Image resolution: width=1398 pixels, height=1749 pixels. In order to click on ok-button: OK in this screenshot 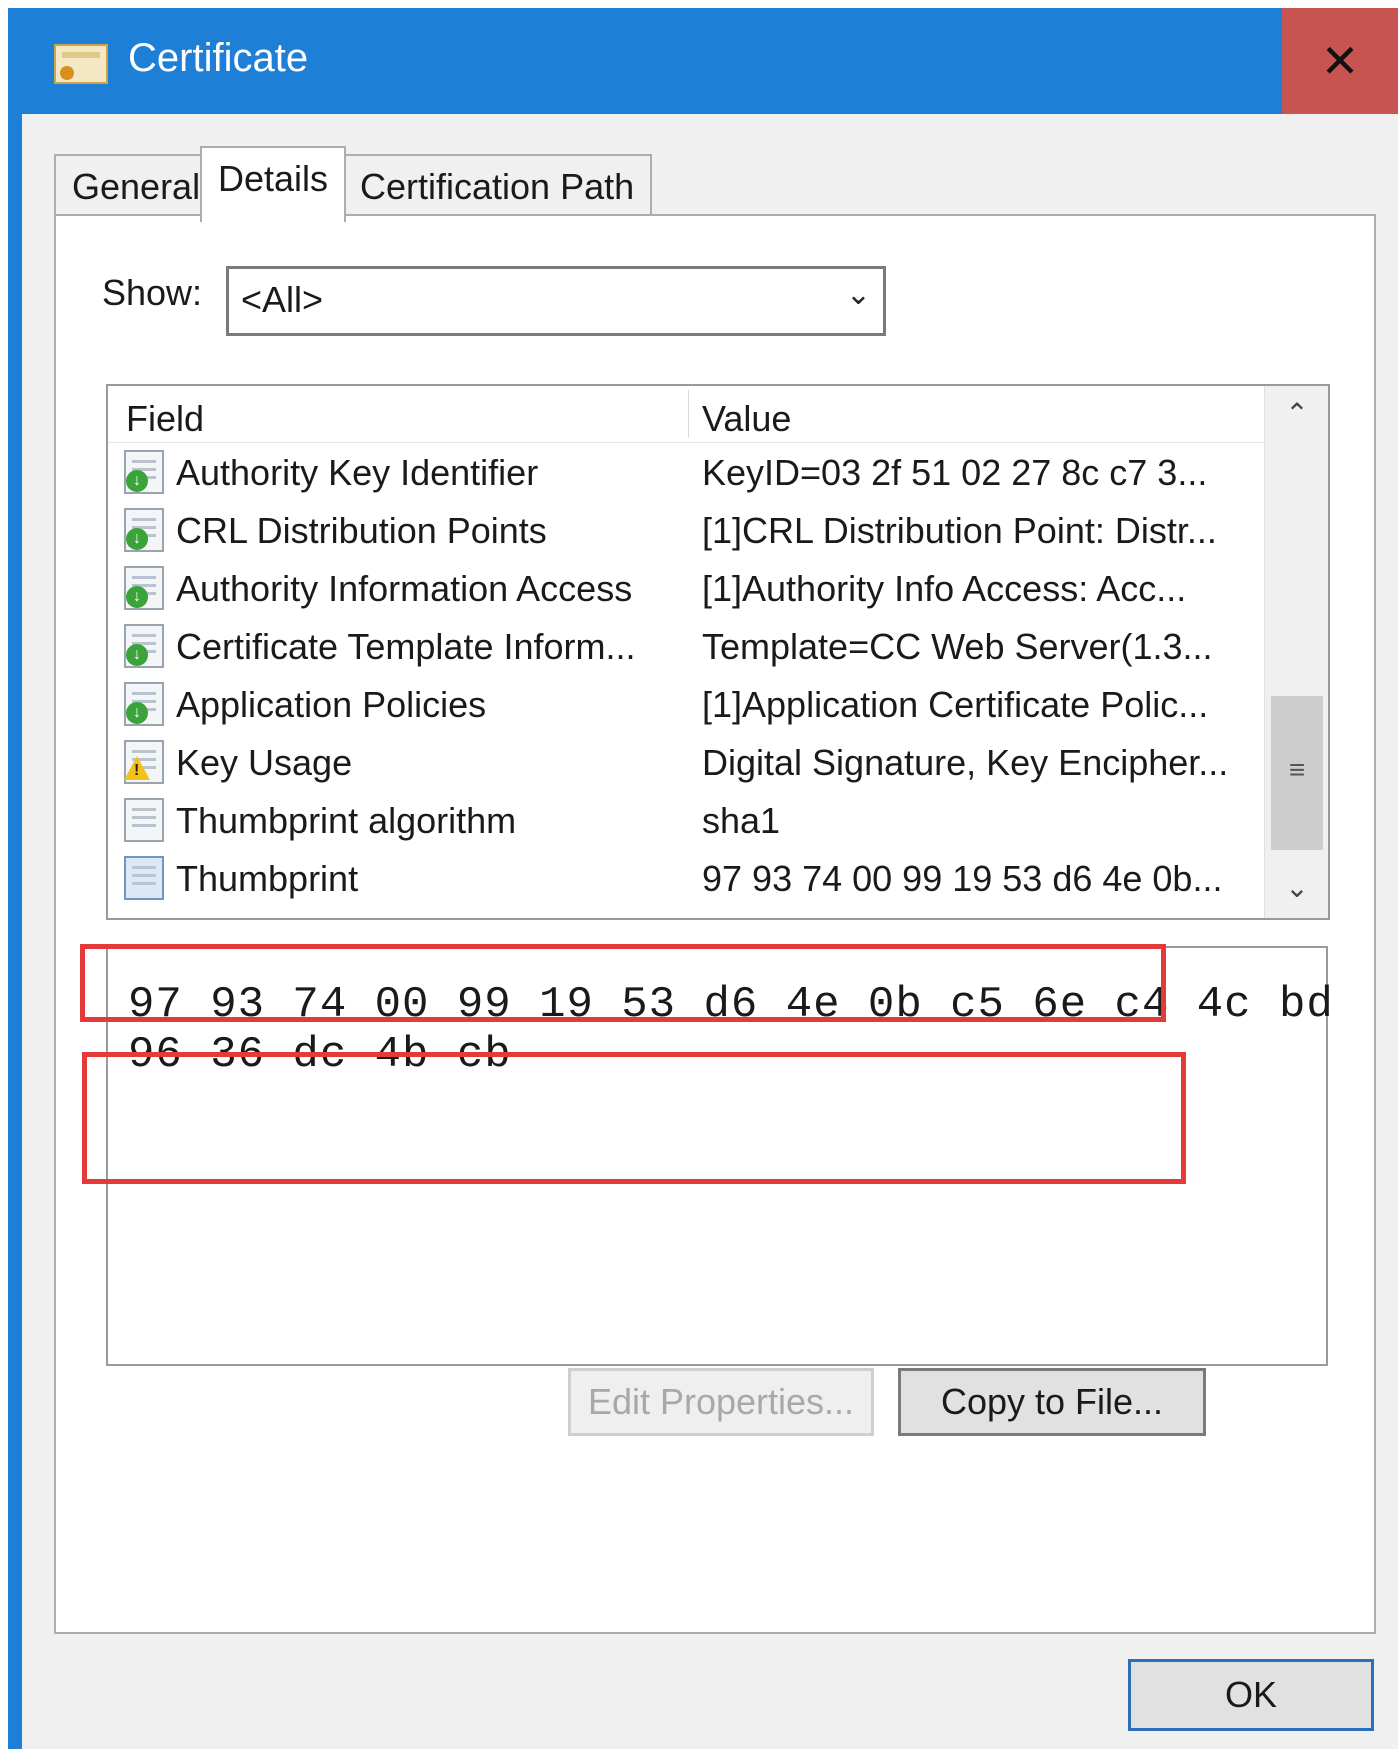, I will do `click(1251, 1695)`.